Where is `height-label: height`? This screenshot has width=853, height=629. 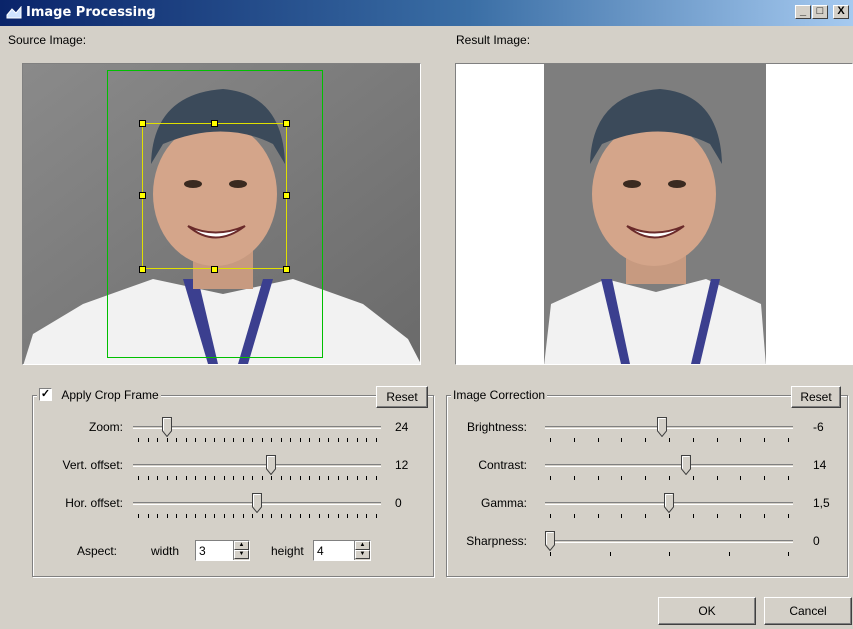
height-label: height is located at coordinates (287, 551).